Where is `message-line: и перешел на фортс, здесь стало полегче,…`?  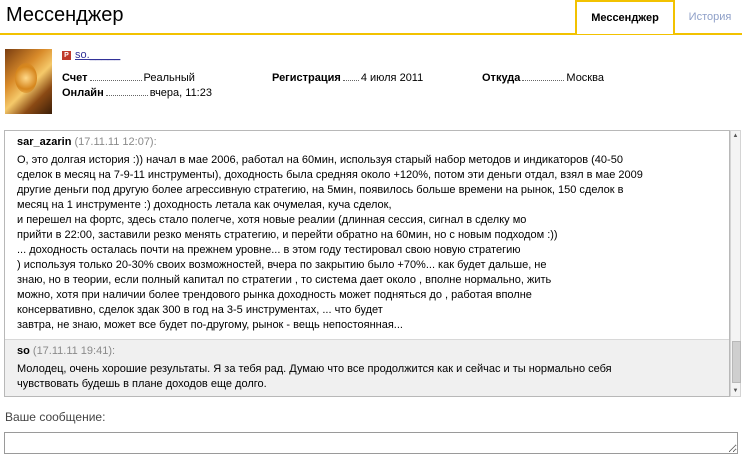
message-line: и перешел на фортс, здесь стало полегче,… is located at coordinates (272, 220).